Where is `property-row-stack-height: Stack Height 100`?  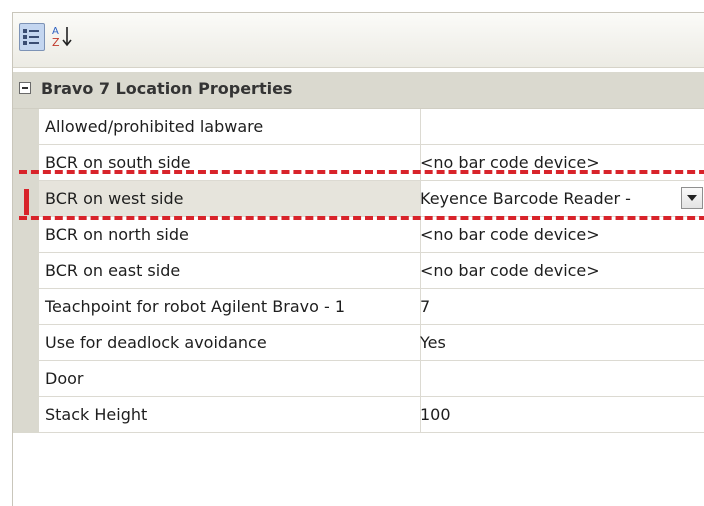 property-row-stack-height: Stack Height 100 is located at coordinates (358, 415).